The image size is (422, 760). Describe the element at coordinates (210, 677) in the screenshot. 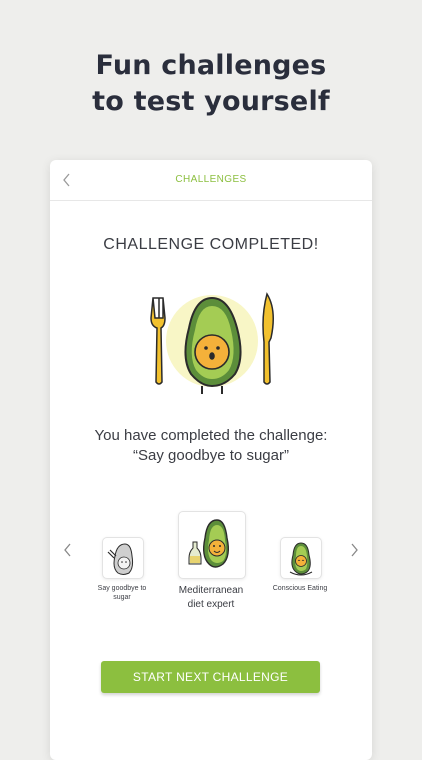

I see `start-next-challenge-button: START NEXT CHALLENGE` at that location.